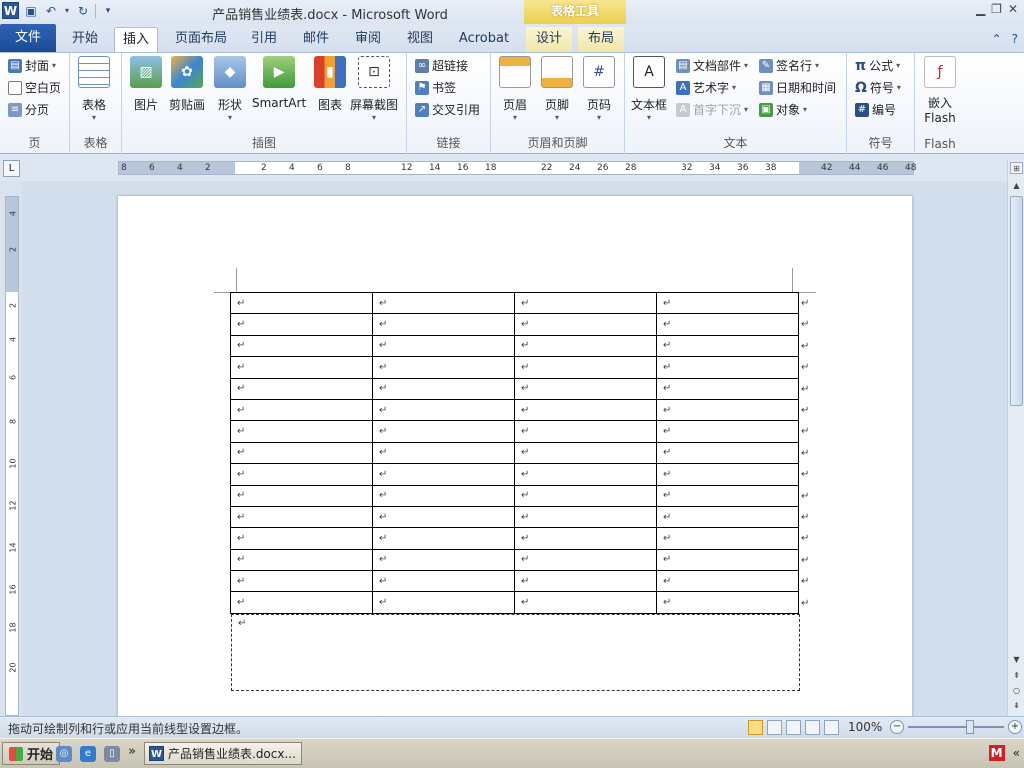  What do you see at coordinates (649, 89) in the screenshot?
I see `text-box-button: A 文本框 ▾` at bounding box center [649, 89].